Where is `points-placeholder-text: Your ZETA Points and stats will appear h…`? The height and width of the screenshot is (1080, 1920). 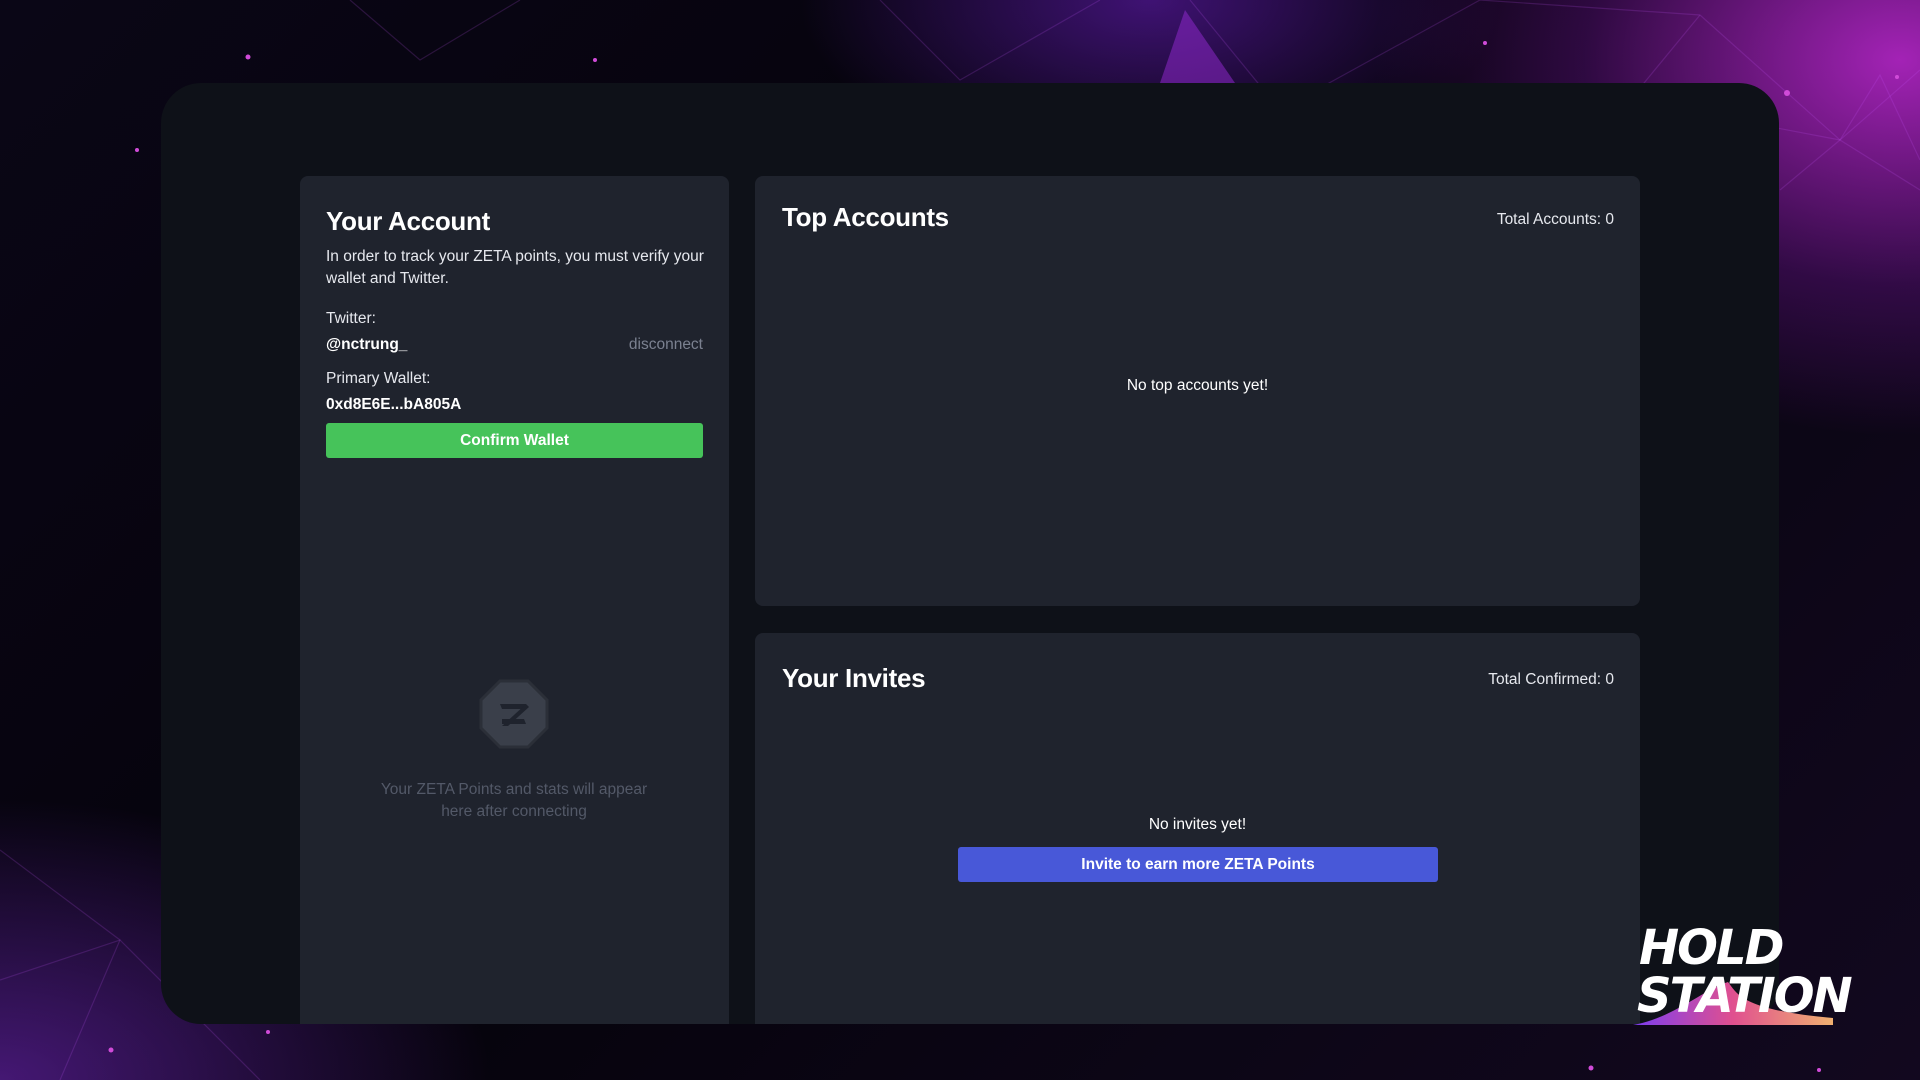
points-placeholder-text: Your ZETA Points and stats will appear h… is located at coordinates (514, 800).